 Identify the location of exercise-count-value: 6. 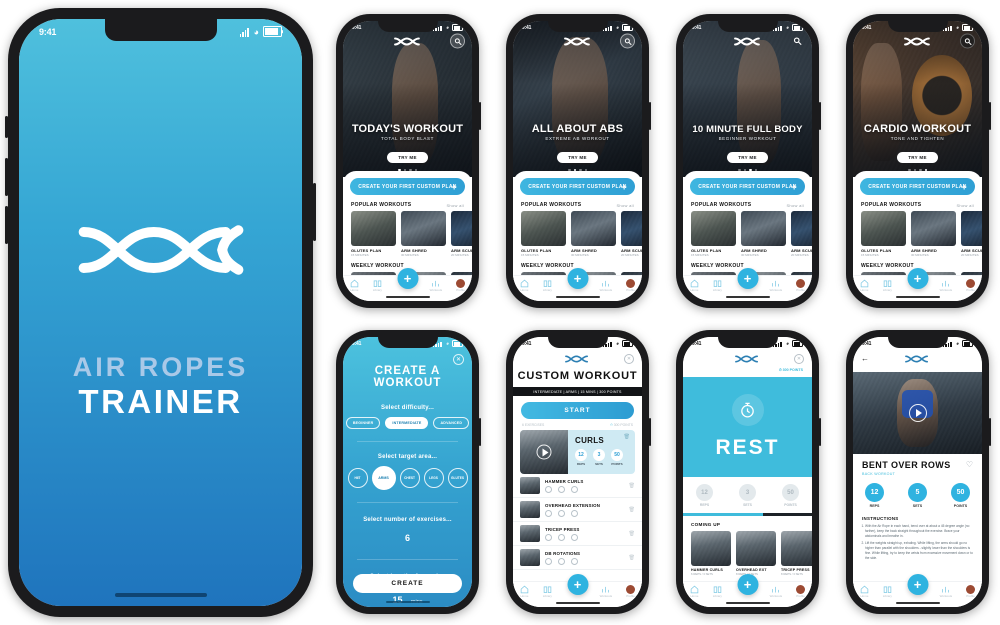
(407, 538).